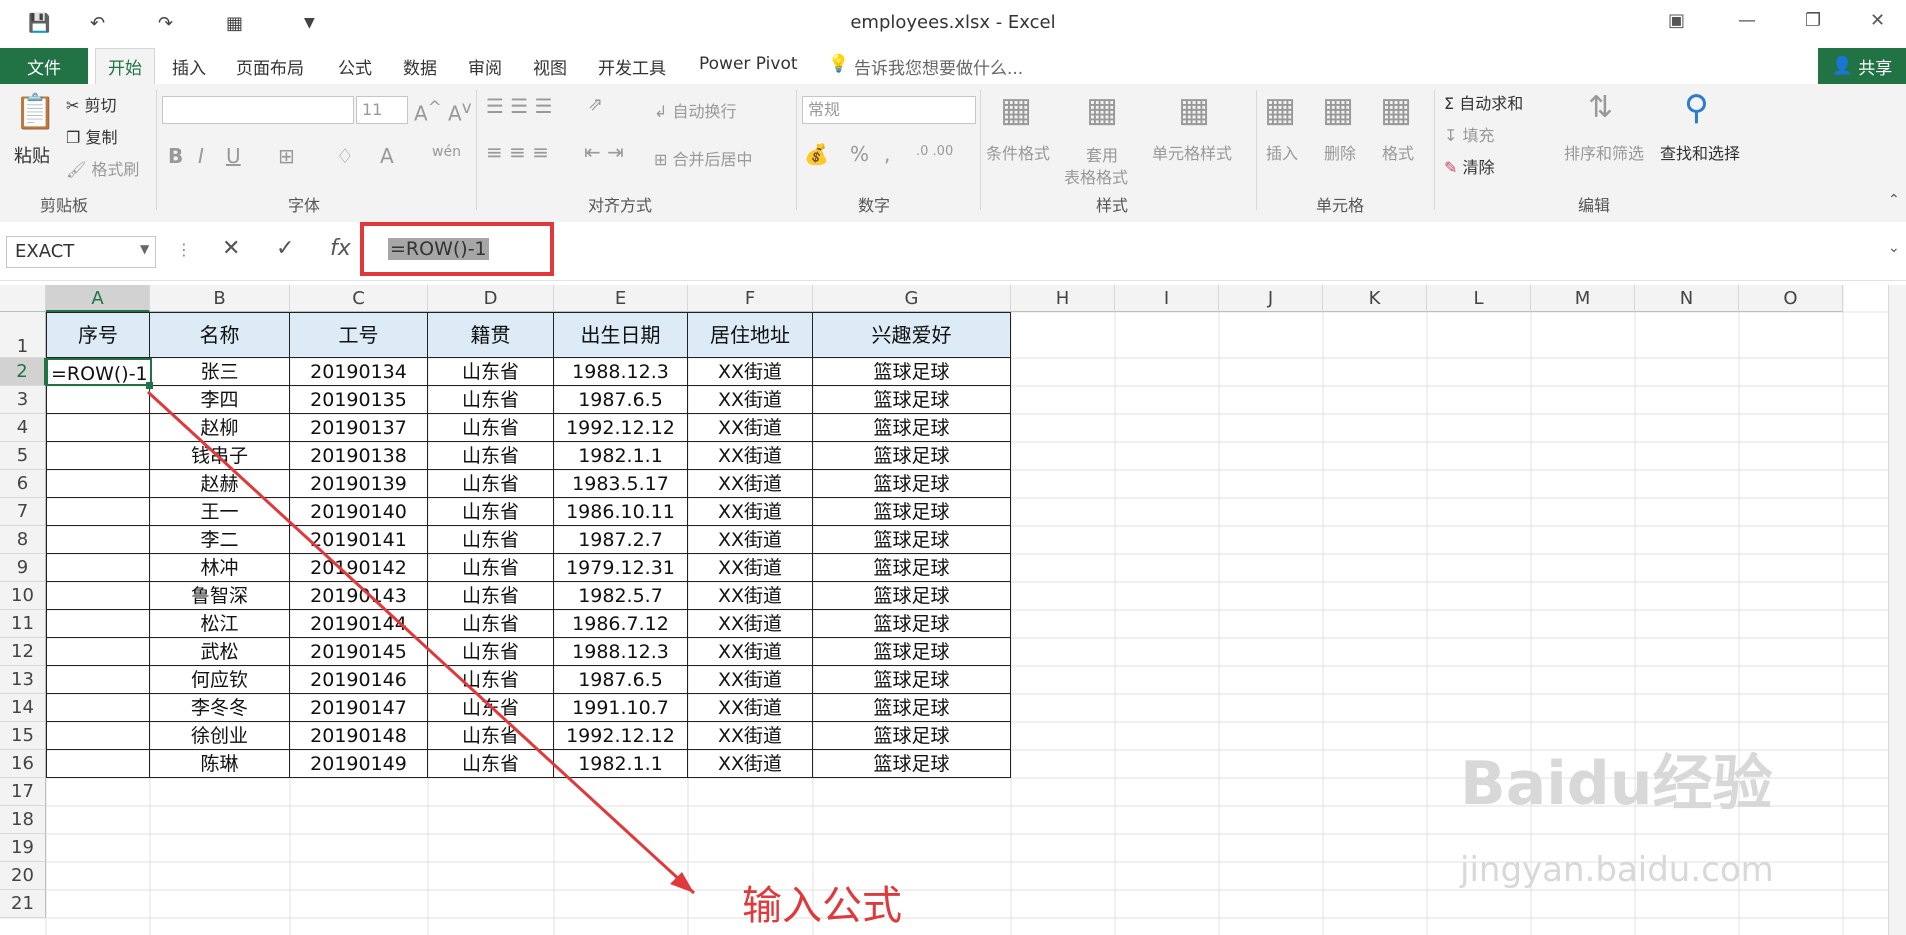 This screenshot has width=1906, height=935. Describe the element at coordinates (91, 136) in the screenshot. I see `copy-button: ❐ 复制` at that location.